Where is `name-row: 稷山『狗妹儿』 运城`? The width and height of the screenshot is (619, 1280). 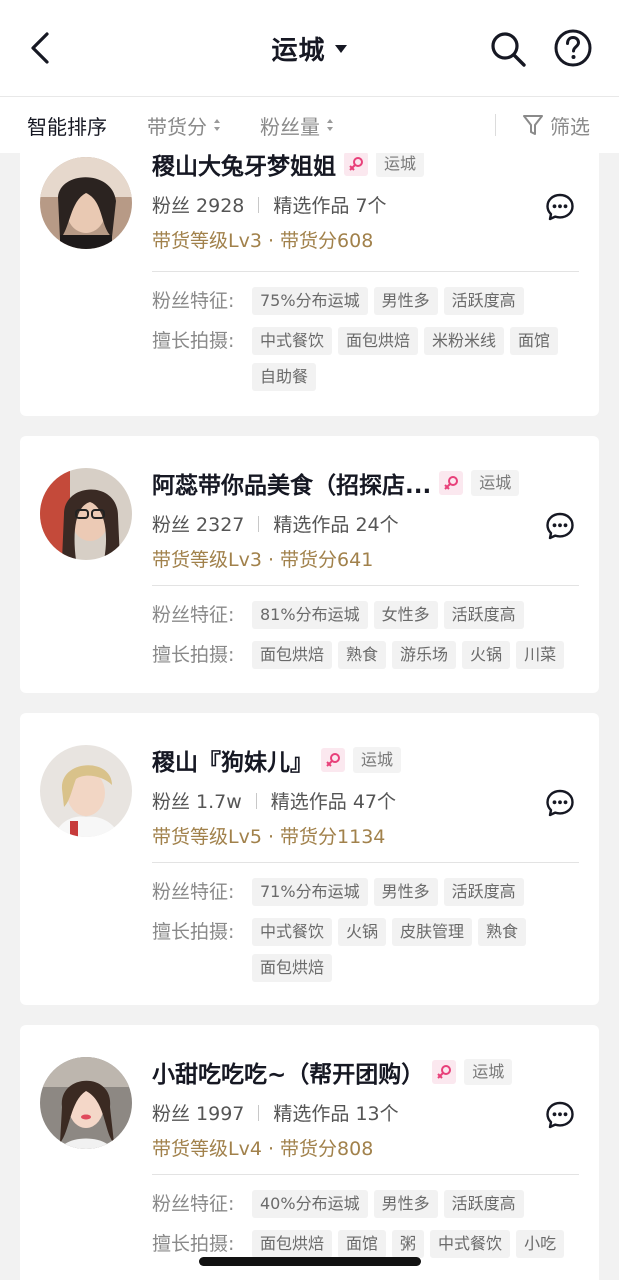
name-row: 稷山『狗妹儿』 运城 is located at coordinates (277, 760).